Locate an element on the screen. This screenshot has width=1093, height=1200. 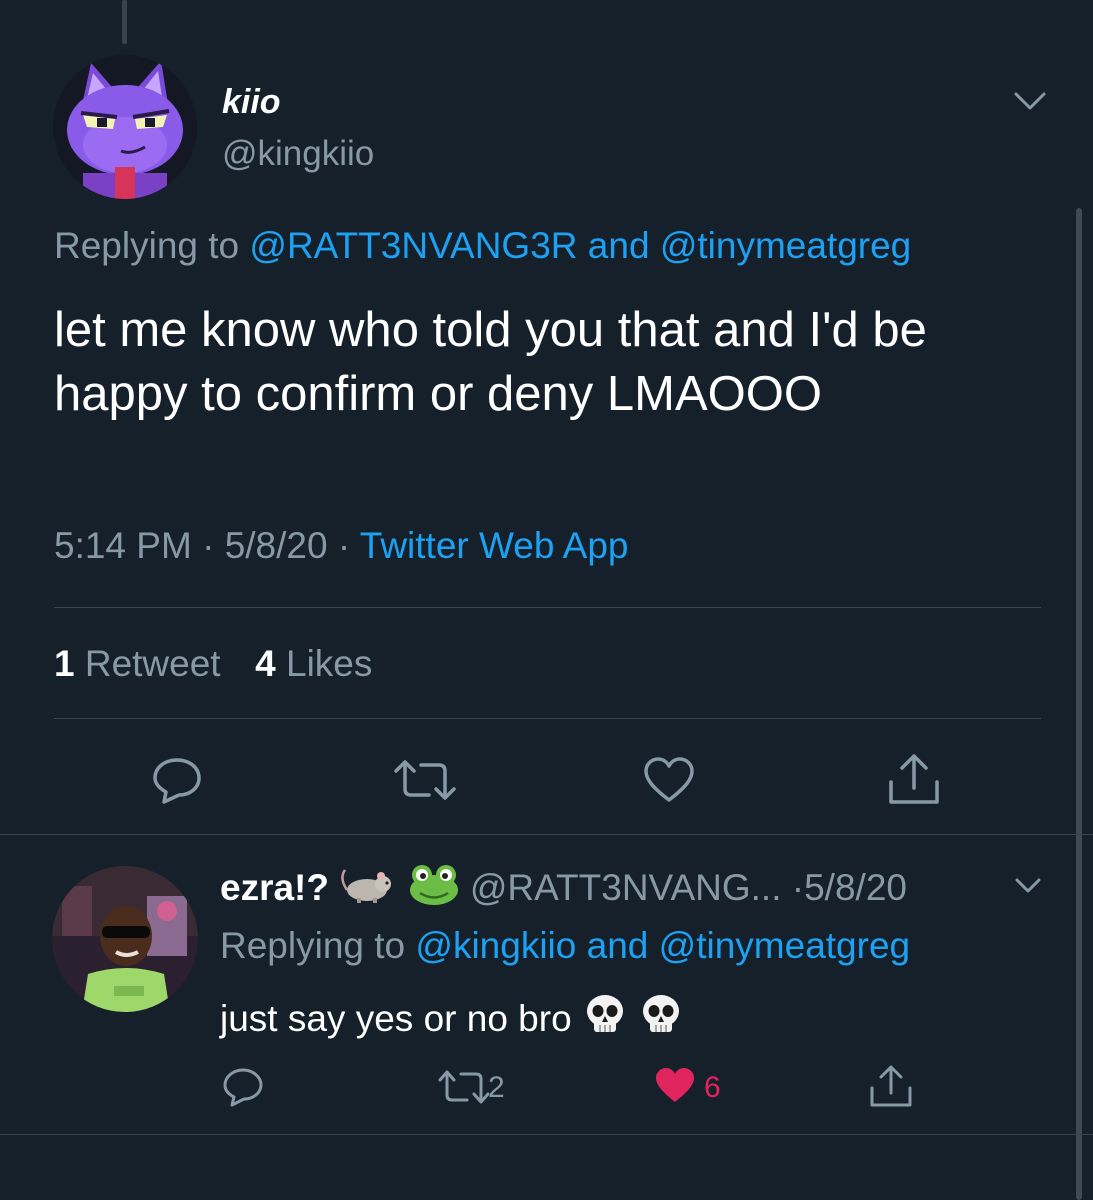
tweet-time: 5:14 PM is located at coordinates (123, 545).